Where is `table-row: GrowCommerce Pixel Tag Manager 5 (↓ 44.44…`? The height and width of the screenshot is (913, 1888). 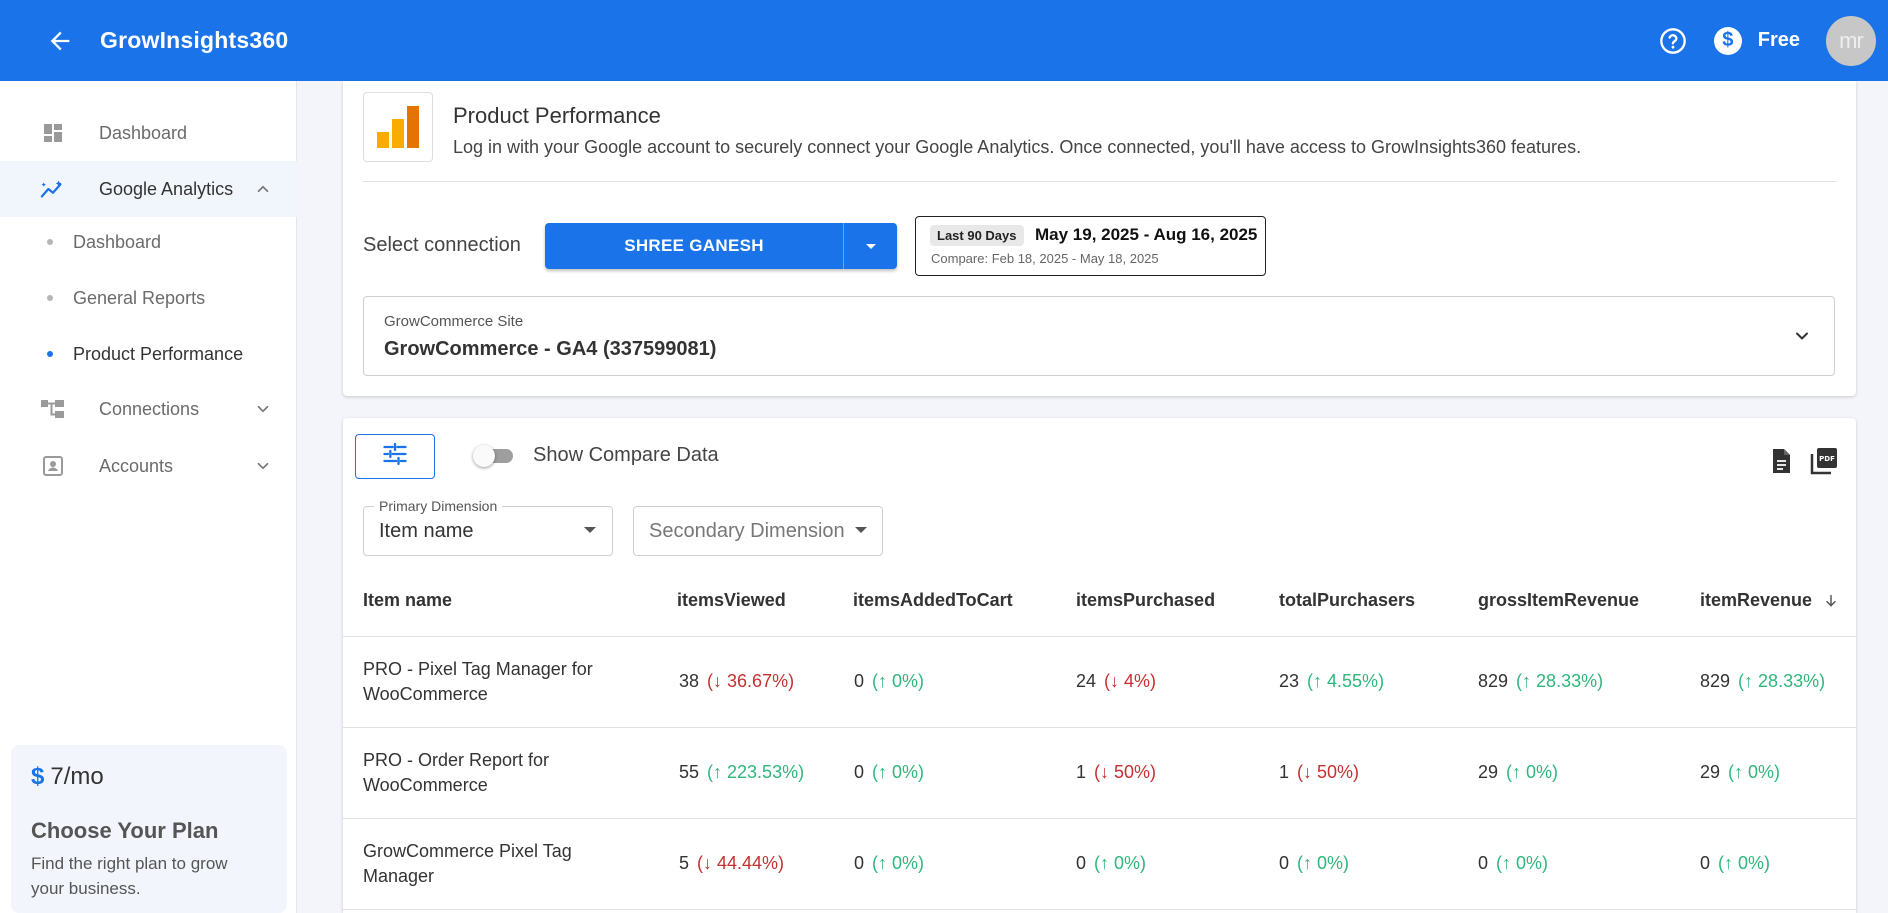
table-row: GrowCommerce Pixel Tag Manager 5 (↓ 44.44… is located at coordinates (1099, 864).